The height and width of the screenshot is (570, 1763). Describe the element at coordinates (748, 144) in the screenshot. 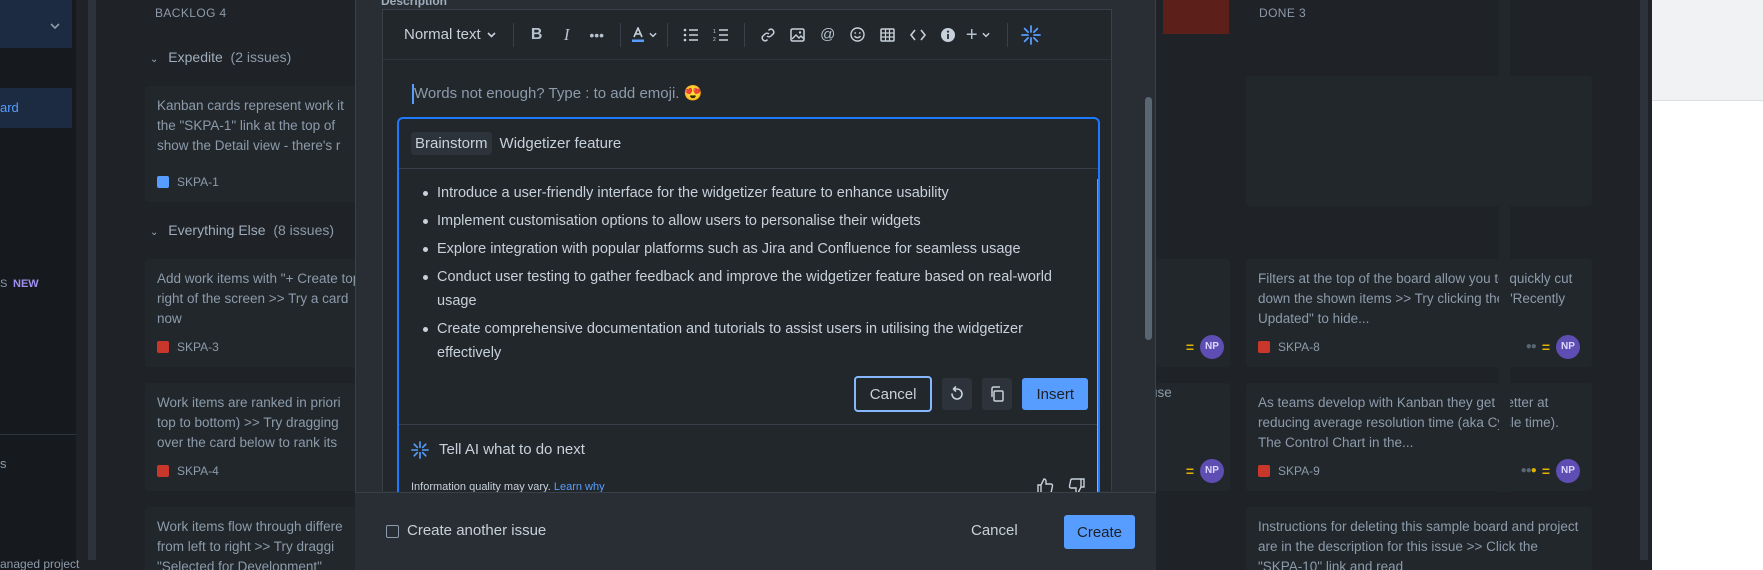

I see `ai-prompt-header: Brainstorm Widgetizer feature` at that location.